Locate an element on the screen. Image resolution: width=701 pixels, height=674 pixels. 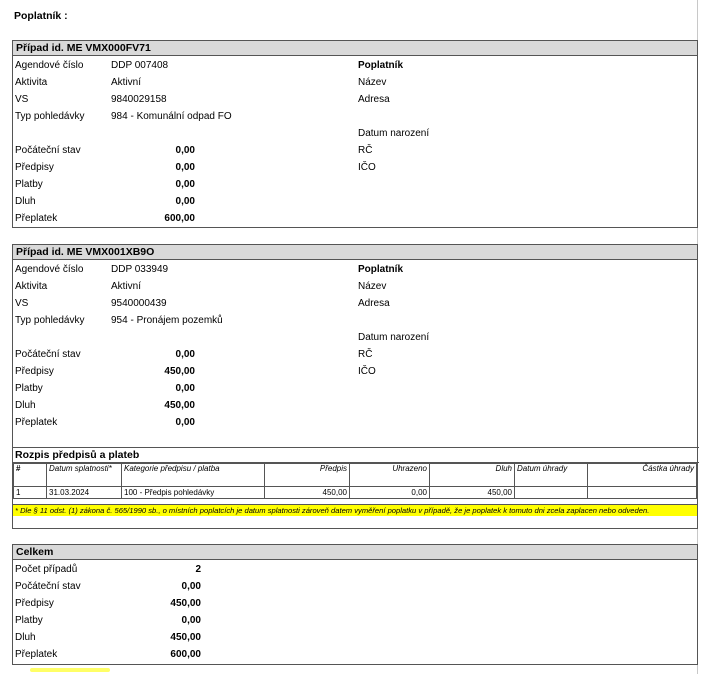
col-category: Kategorie předpisu / platba is located at coordinates (193, 475).